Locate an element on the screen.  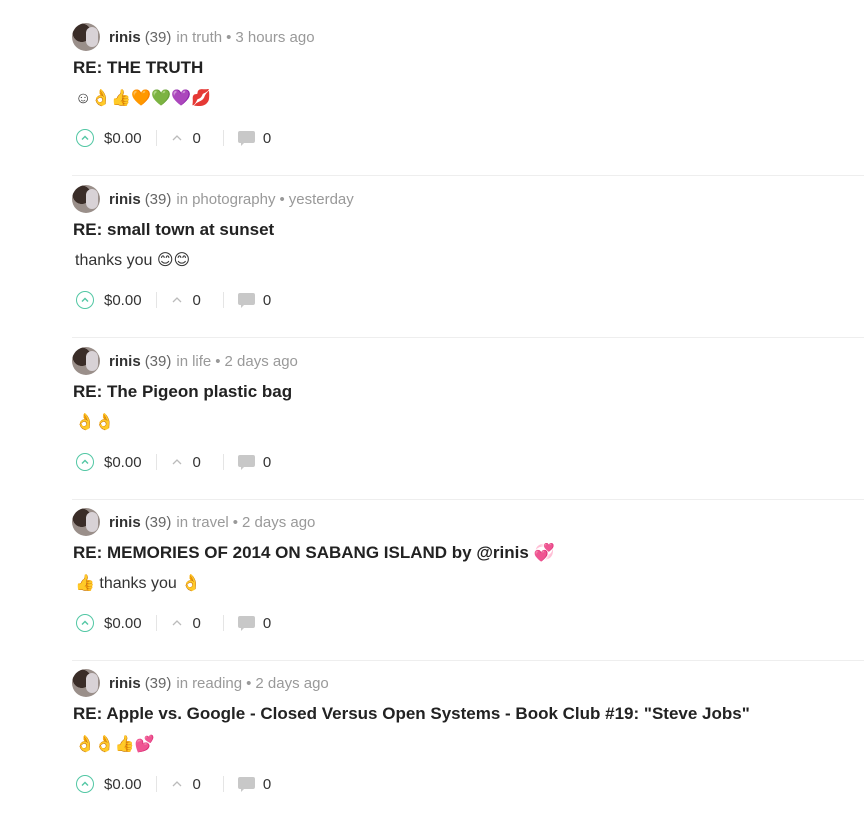
comment-body: ☺👌👍🧡💚💜💋 is located at coordinates (143, 98).